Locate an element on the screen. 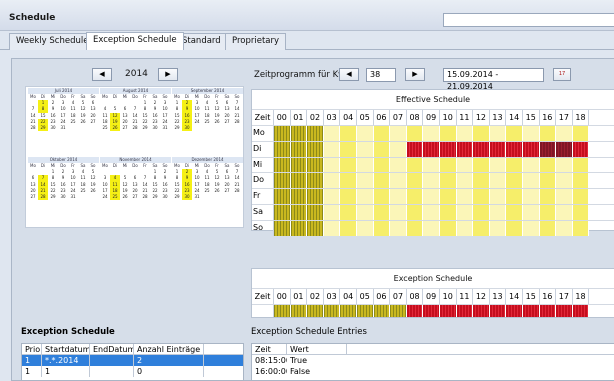 This screenshot has width=614, height=381. date-range-field: 15.09.2014 - 21.09.2014 is located at coordinates (493, 79).